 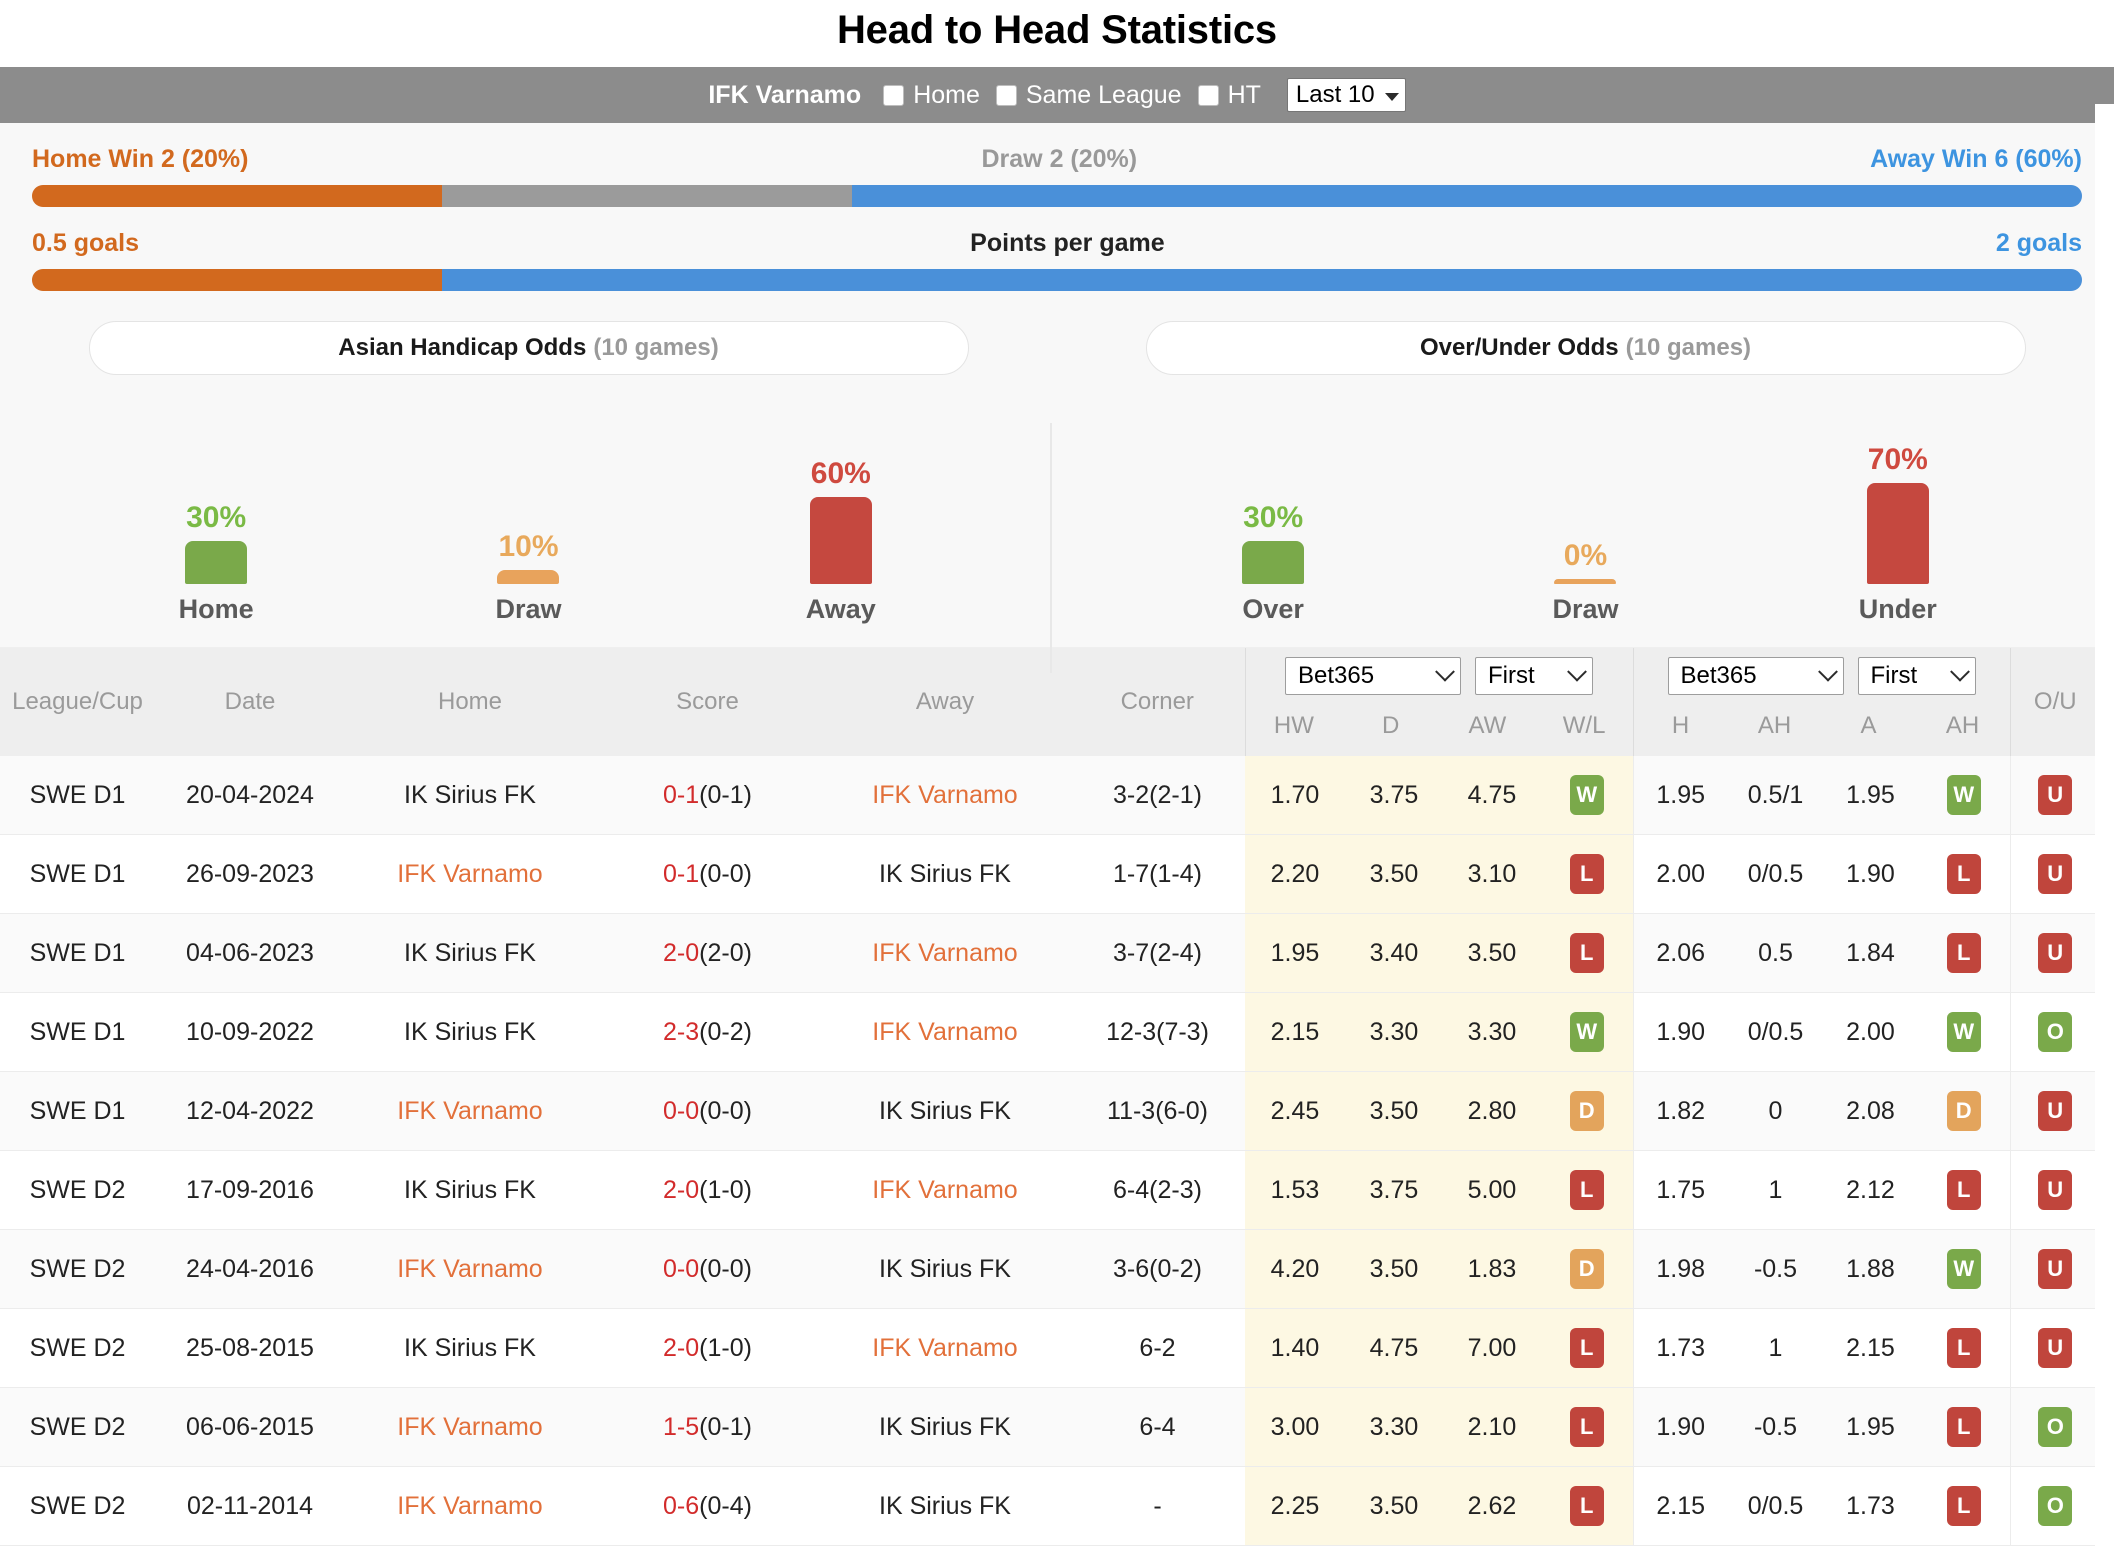 What do you see at coordinates (1346, 95) in the screenshot?
I see `range-select: Last 10` at bounding box center [1346, 95].